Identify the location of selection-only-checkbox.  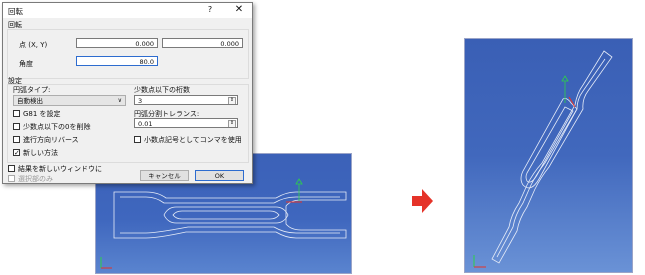
(11, 178).